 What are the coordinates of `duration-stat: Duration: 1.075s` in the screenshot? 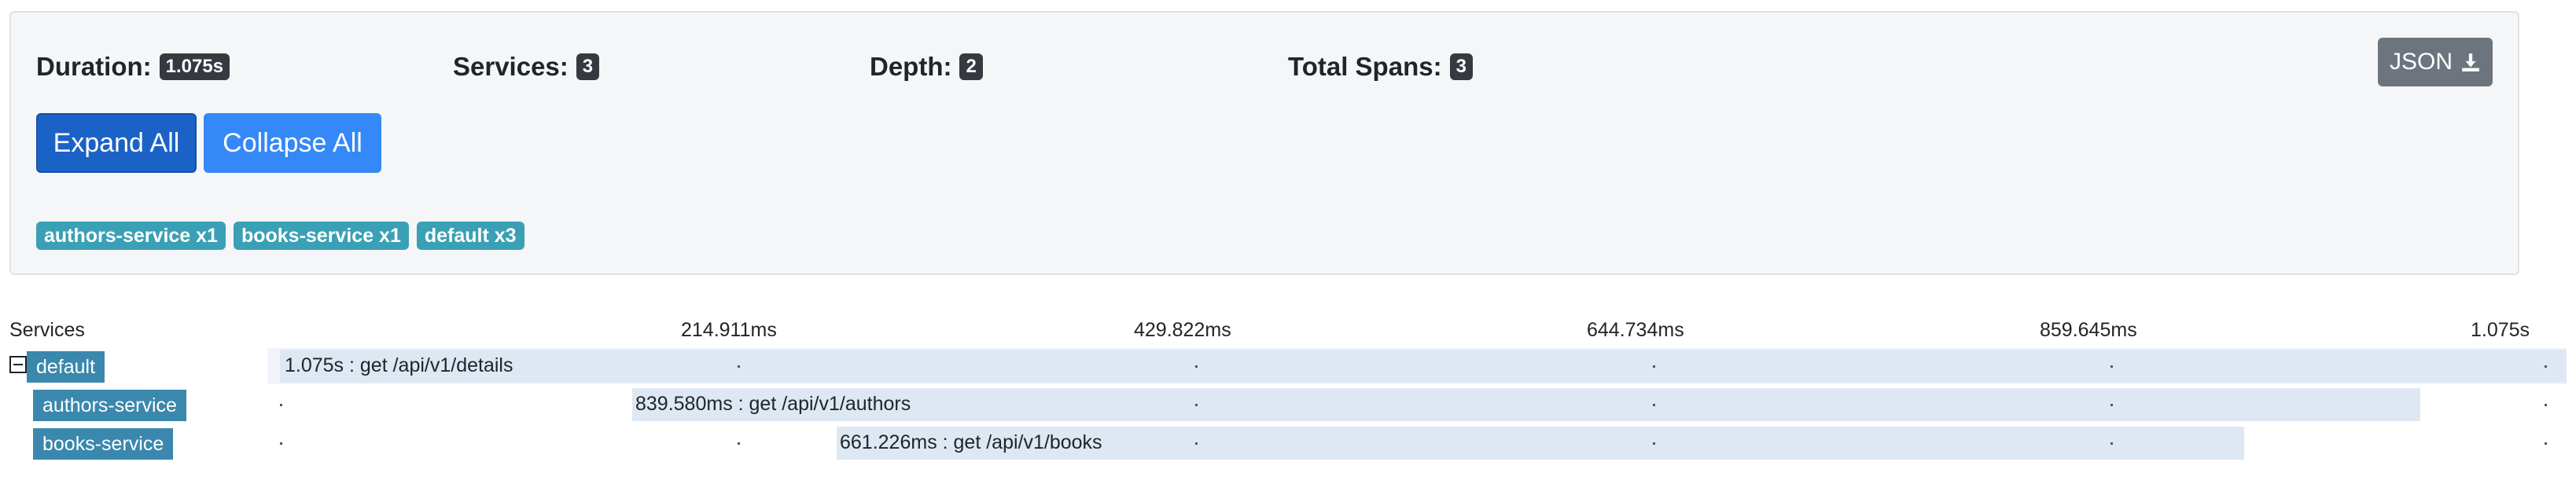 It's located at (133, 67).